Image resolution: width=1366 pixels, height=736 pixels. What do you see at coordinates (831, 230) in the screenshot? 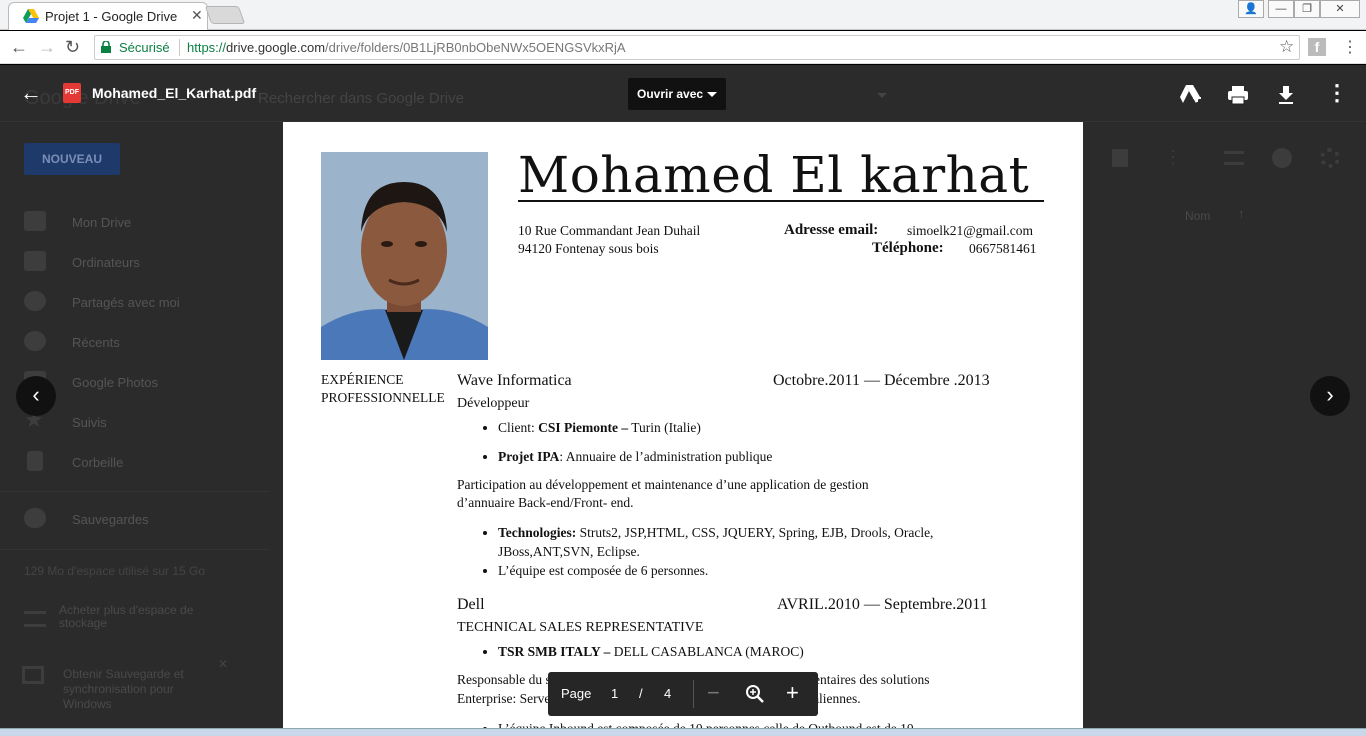
I see `email-label: Adresse email:` at bounding box center [831, 230].